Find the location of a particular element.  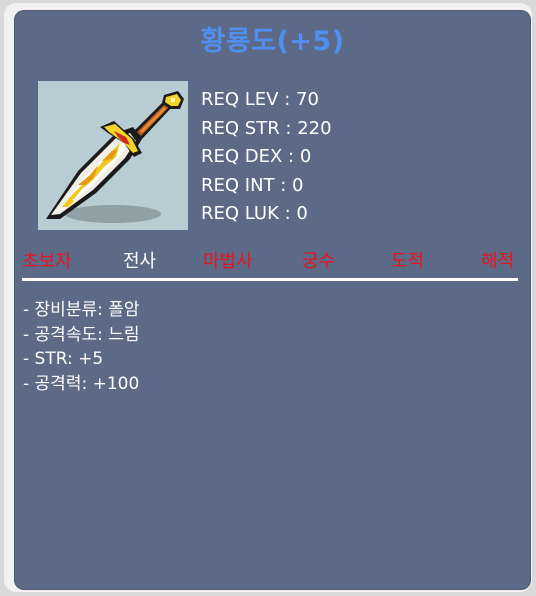

divider is located at coordinates (270, 279).